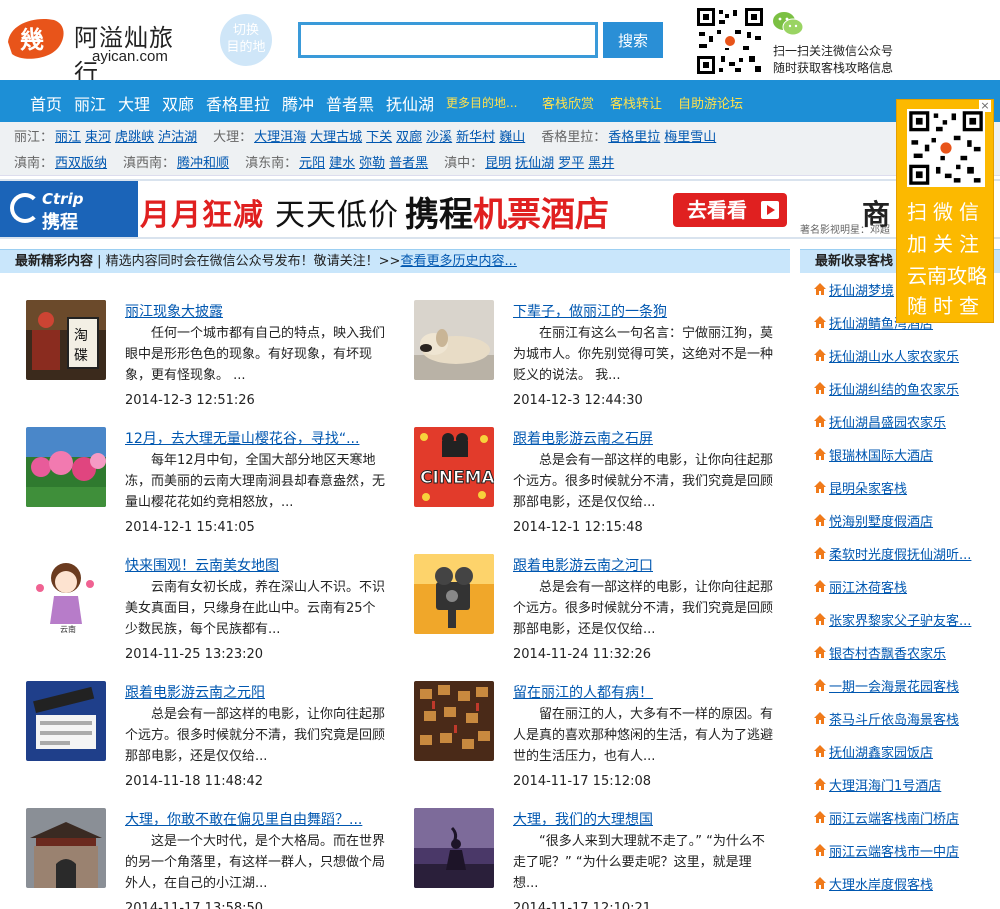  I want to click on article-title-link: 跟着电影游云南之河口, so click(583, 565).